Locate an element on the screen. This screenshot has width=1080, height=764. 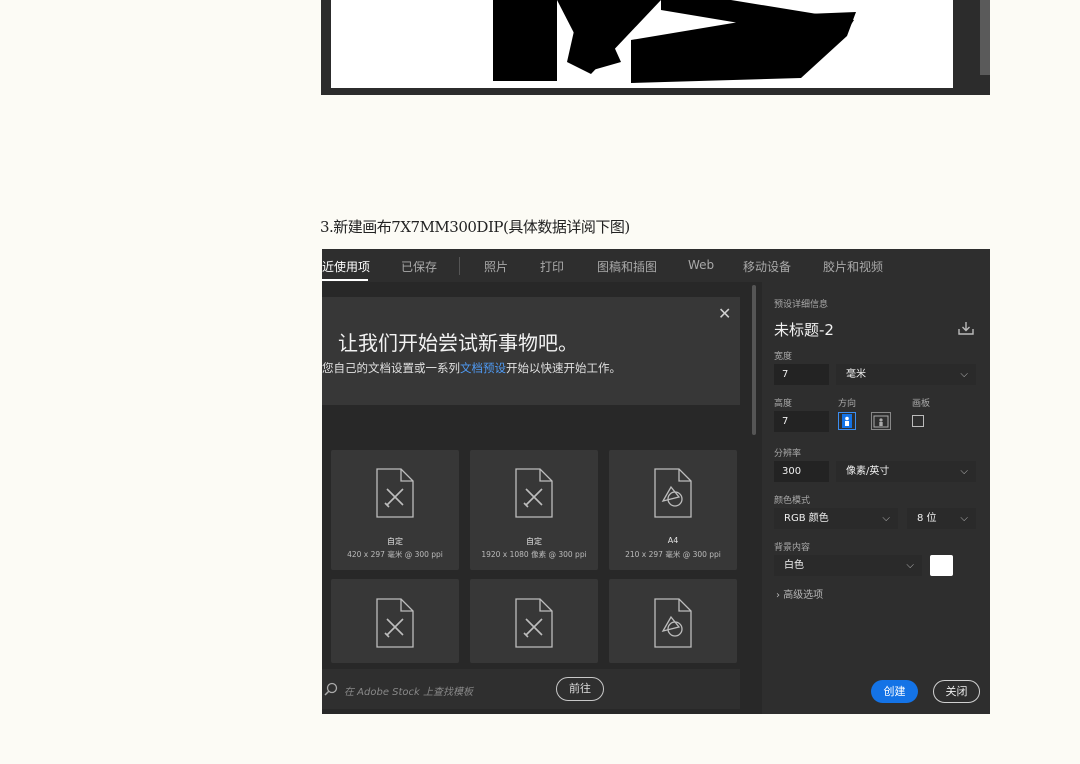
unit-value: 毫米 is located at coordinates (856, 374).